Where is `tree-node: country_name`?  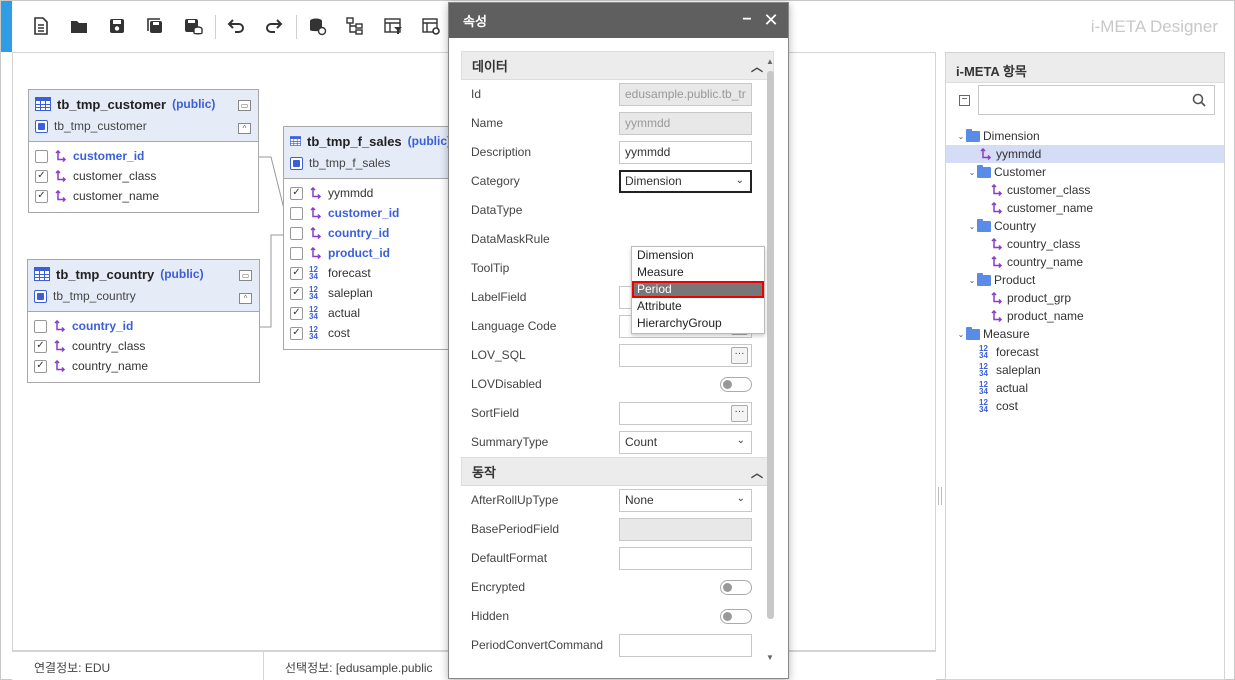
tree-node: country_name is located at coordinates (1085, 262).